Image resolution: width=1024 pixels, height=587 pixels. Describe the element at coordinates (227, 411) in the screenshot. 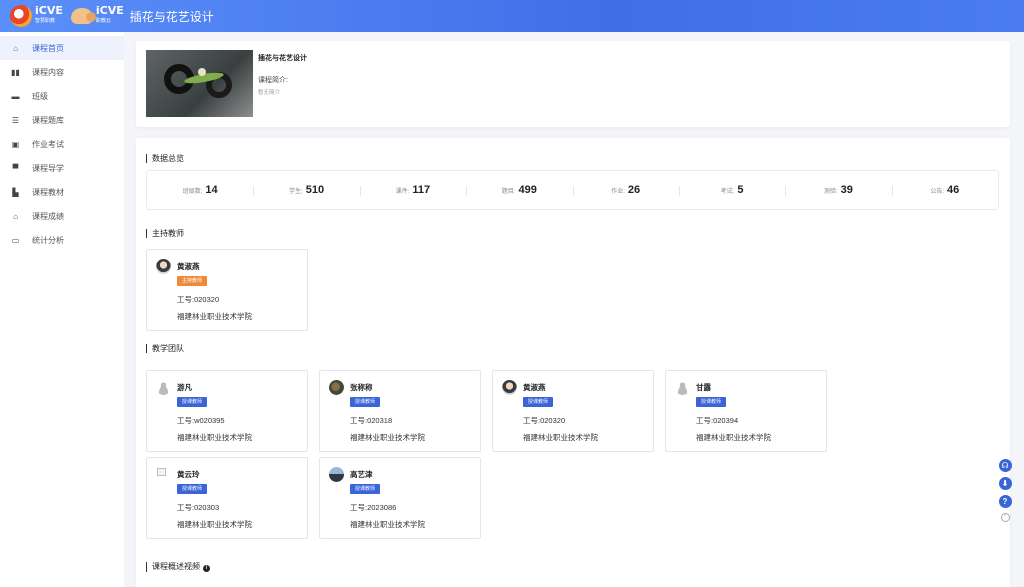

I see `team-teacher-card: 游凡 授课教师 工号:w020395 福建林业职业技术学院` at that location.